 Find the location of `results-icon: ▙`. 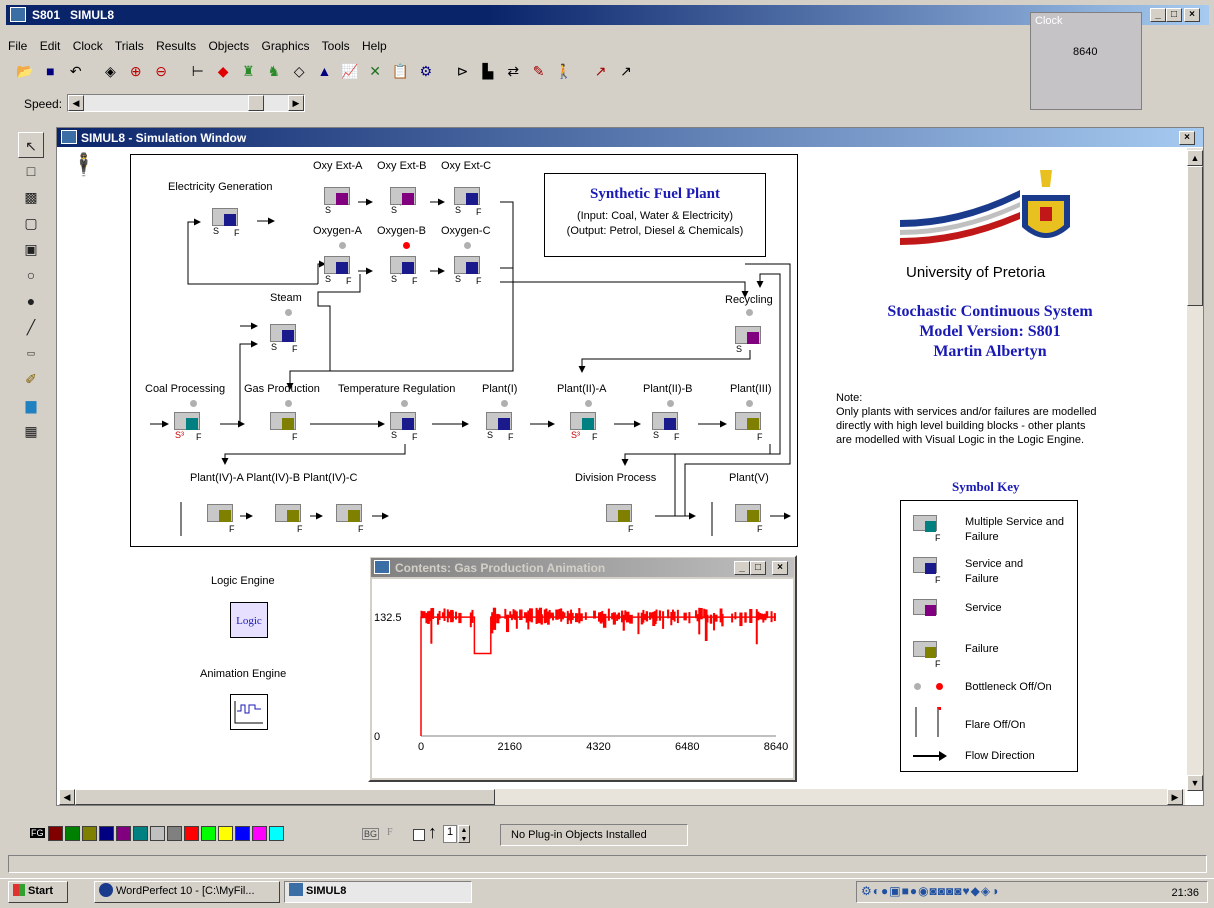

results-icon: ▙ is located at coordinates (488, 71).